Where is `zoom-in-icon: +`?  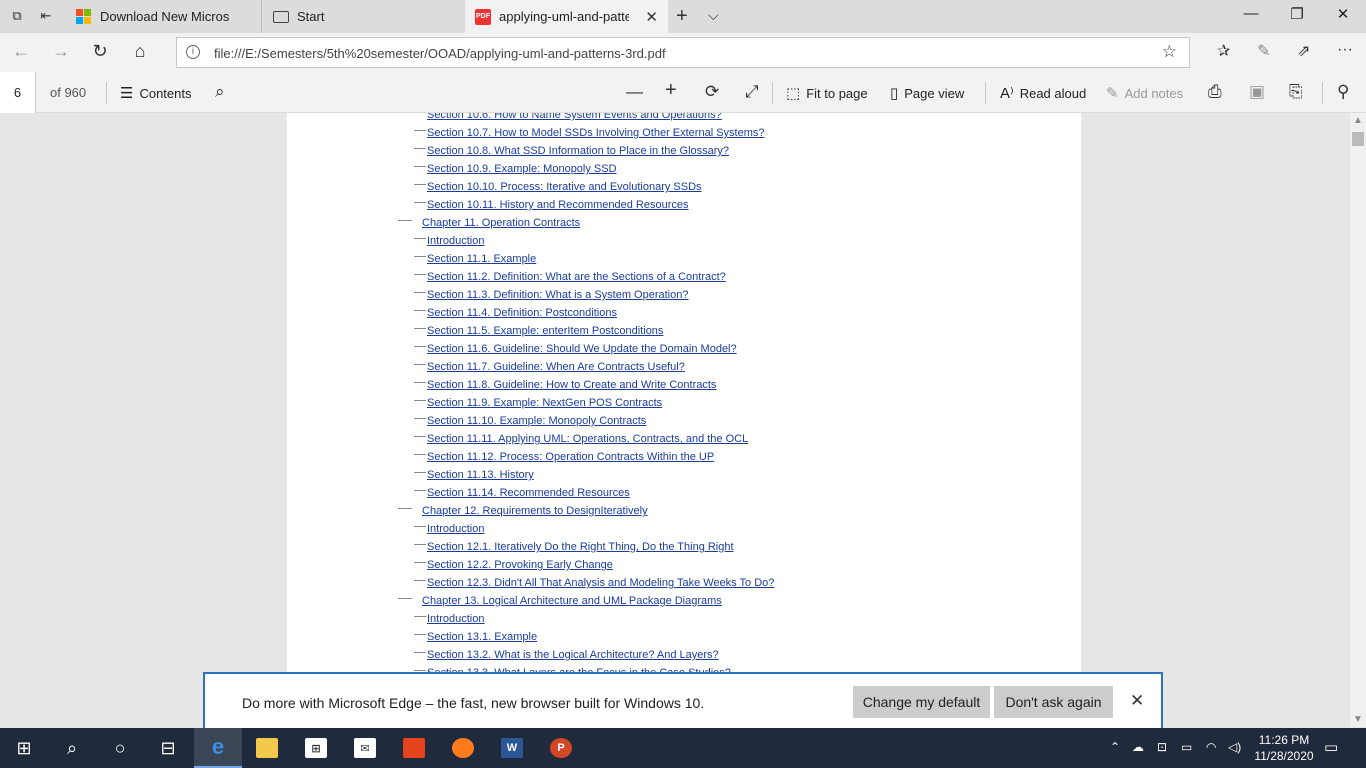
zoom-in-icon: + is located at coordinates (671, 90).